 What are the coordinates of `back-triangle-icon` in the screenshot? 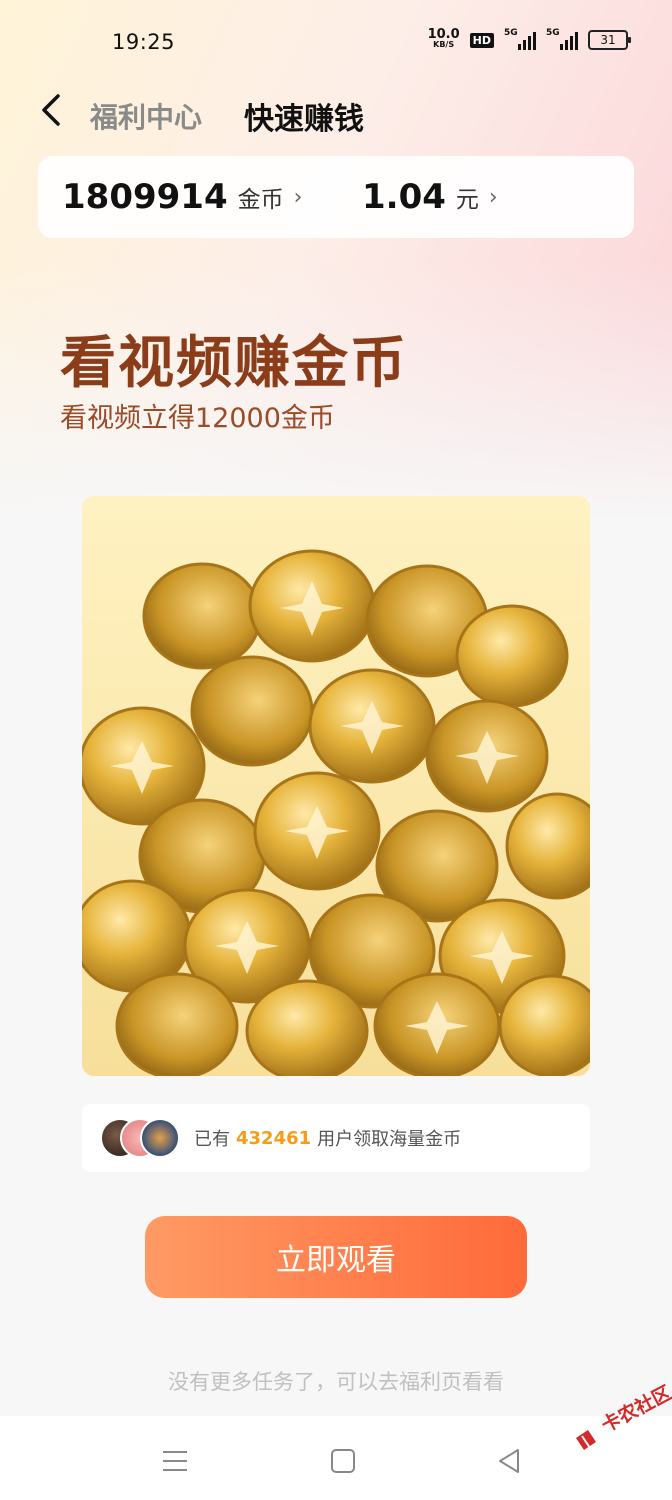 It's located at (509, 1461).